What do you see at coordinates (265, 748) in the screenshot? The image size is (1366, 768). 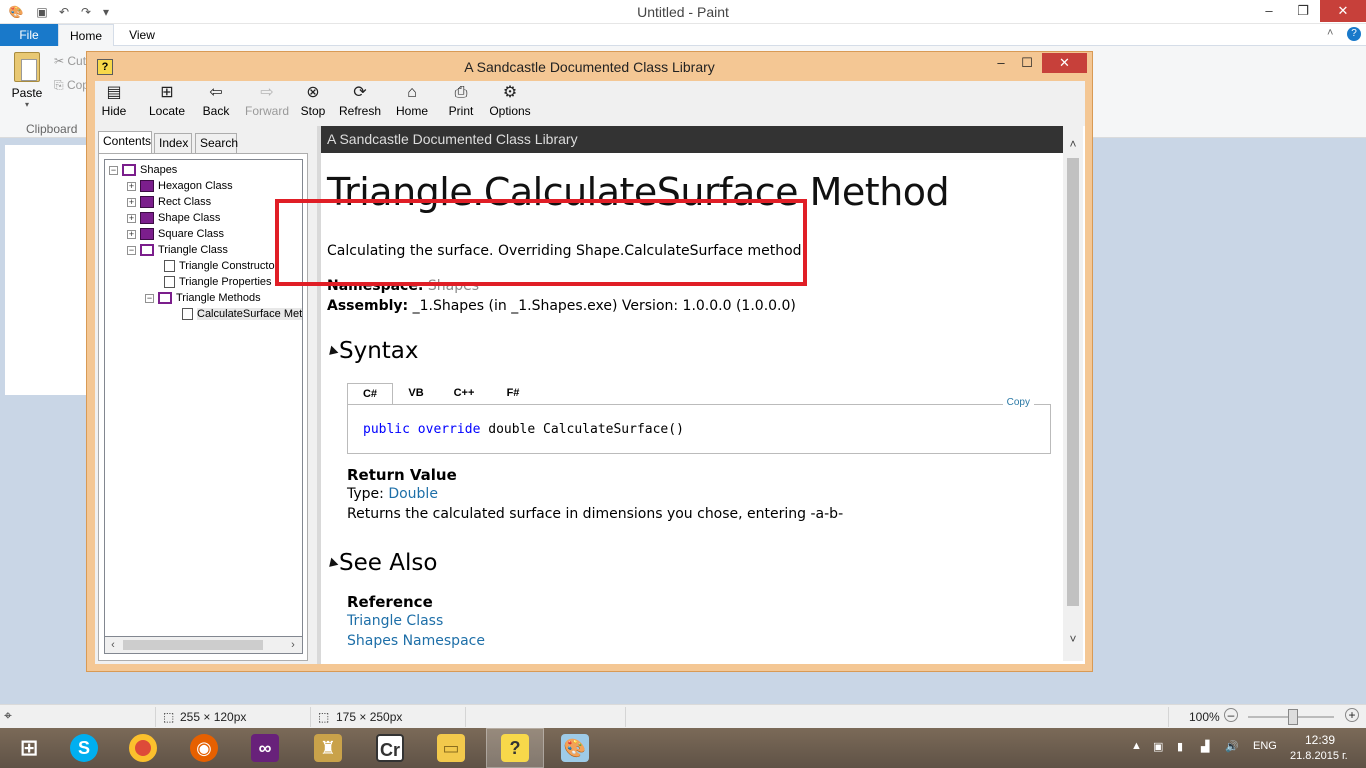 I see `taskbar-visual-studio: ∞` at bounding box center [265, 748].